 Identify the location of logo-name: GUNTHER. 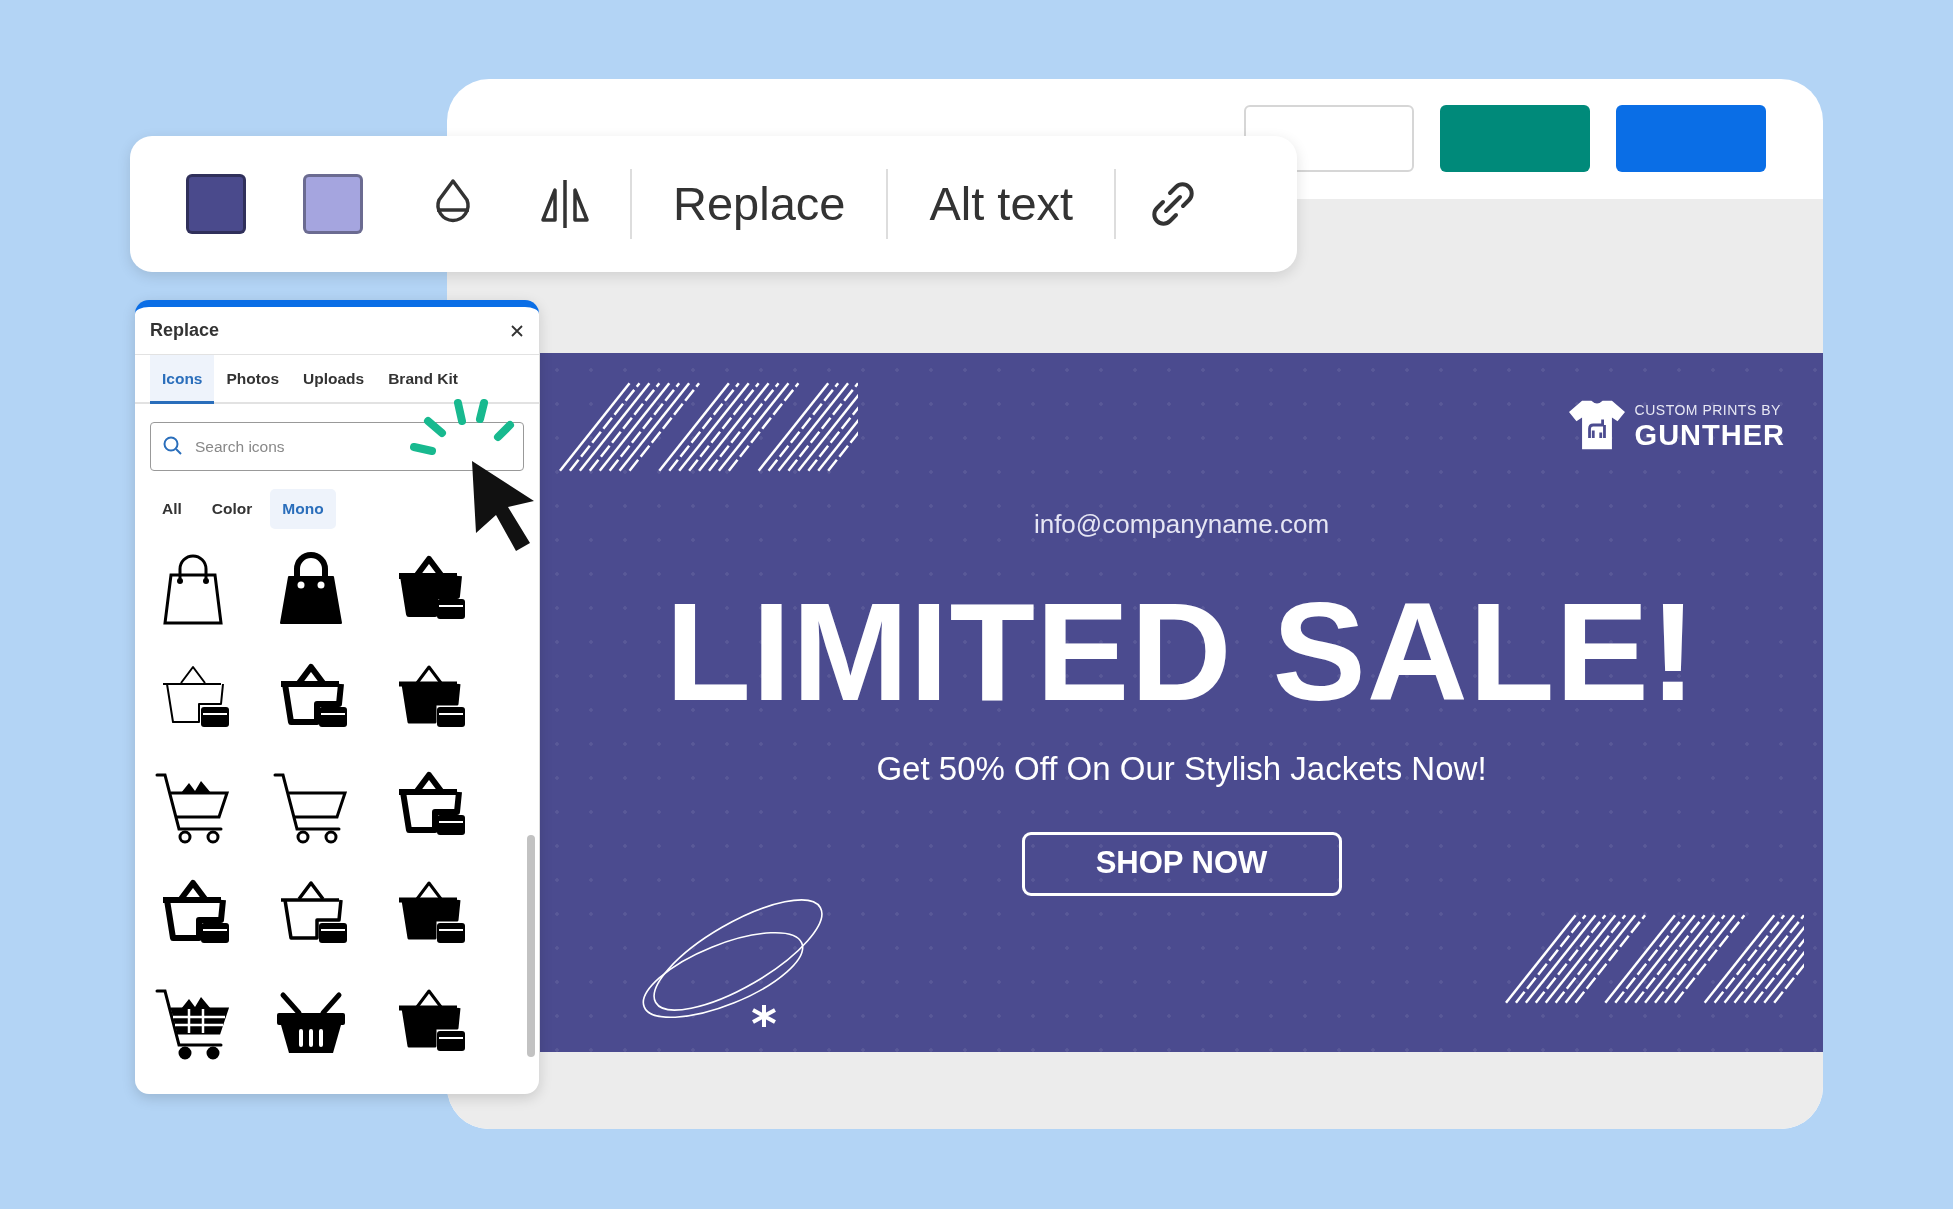
(1709, 435).